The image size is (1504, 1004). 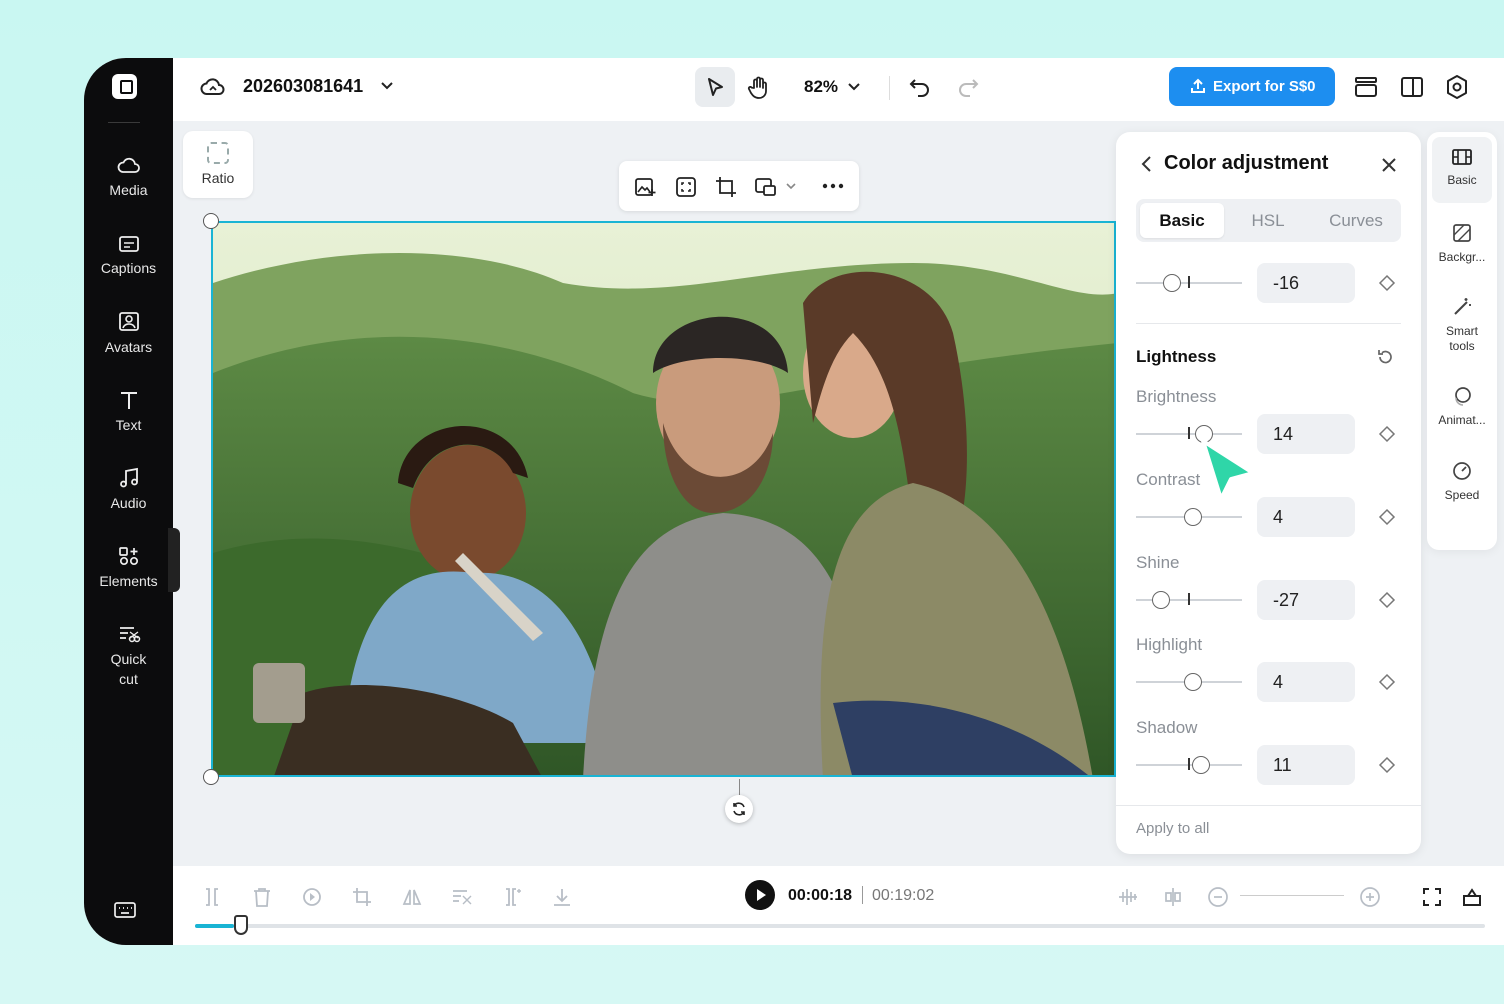 I want to click on rotate-handle, so click(x=739, y=809).